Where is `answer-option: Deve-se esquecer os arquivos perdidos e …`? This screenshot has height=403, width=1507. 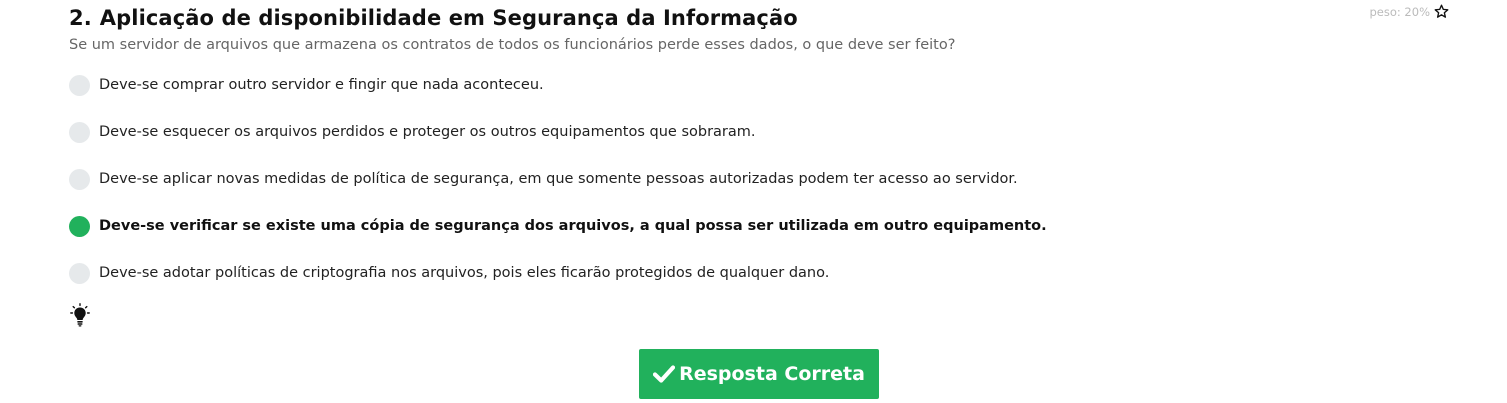
answer-option: Deve-se esquecer os arquivos perdidos e … is located at coordinates (412, 132).